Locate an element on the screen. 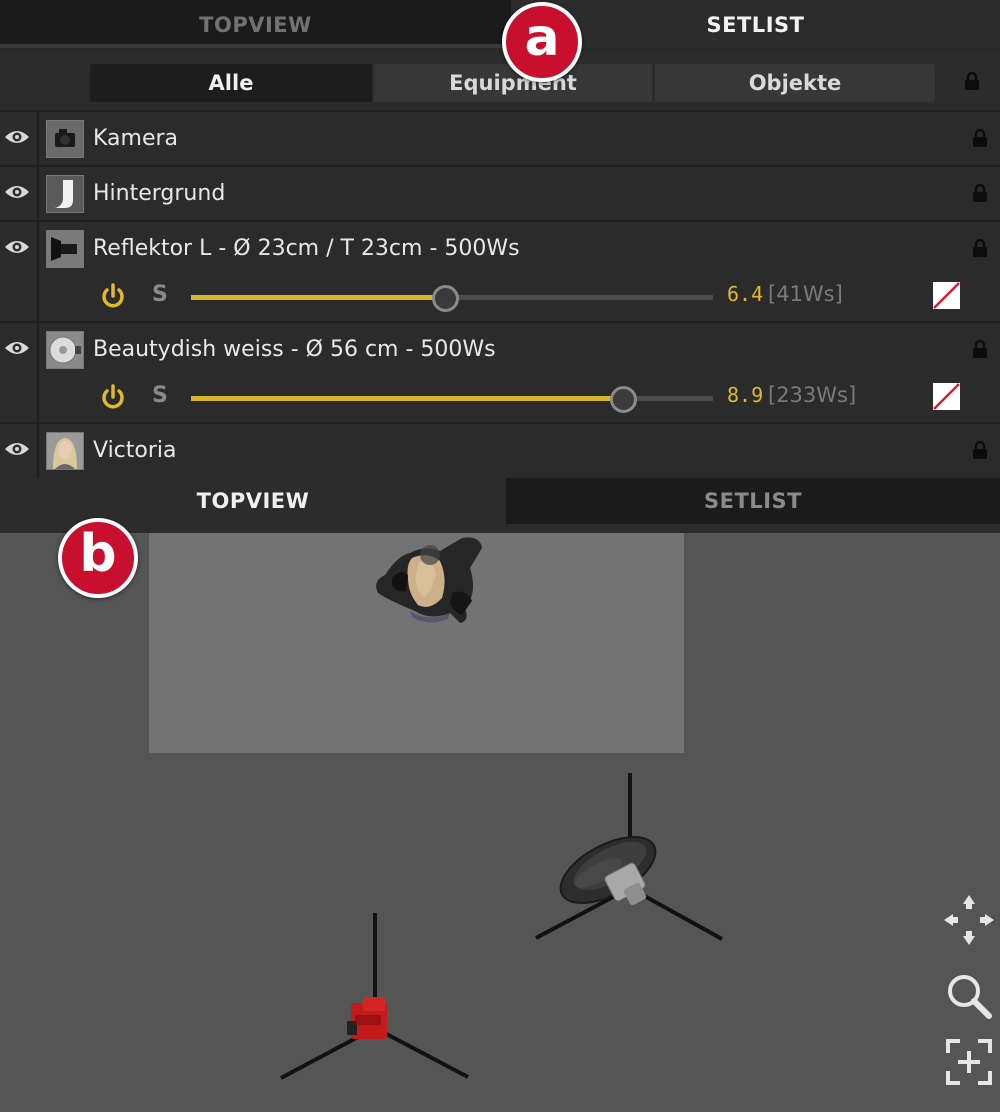 The image size is (1000, 1112). zoom-icon is located at coordinates (969, 996).